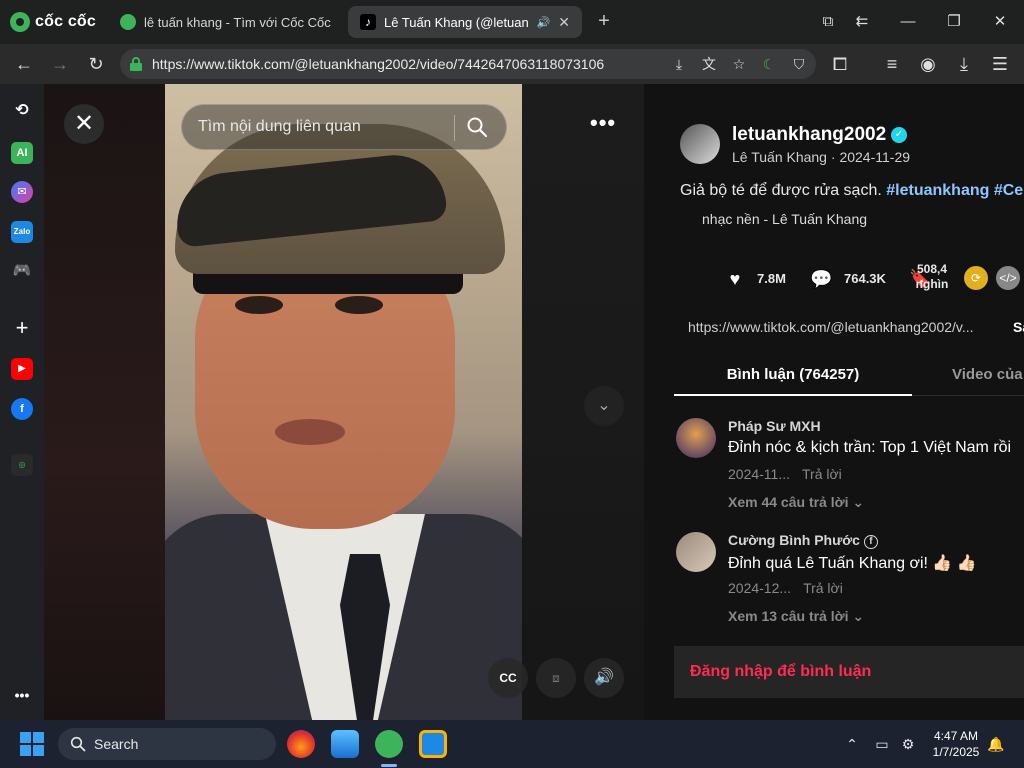 The height and width of the screenshot is (768, 1024). Describe the element at coordinates (104, 402) in the screenshot. I see `player-background-left` at that location.